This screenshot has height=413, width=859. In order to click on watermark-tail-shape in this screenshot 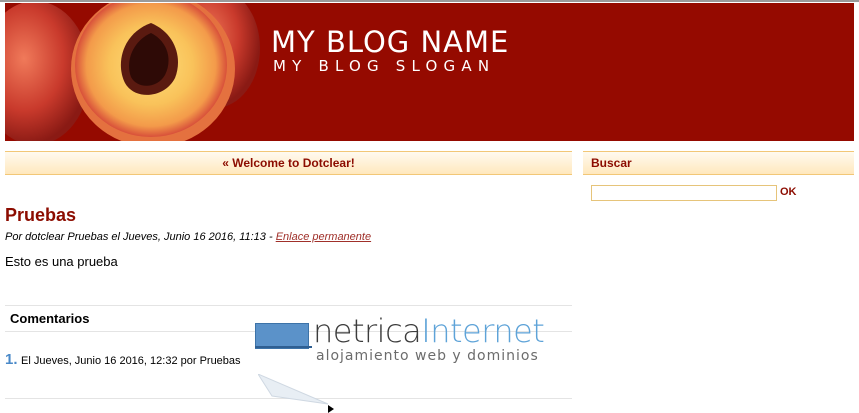, I will do `click(293, 389)`.